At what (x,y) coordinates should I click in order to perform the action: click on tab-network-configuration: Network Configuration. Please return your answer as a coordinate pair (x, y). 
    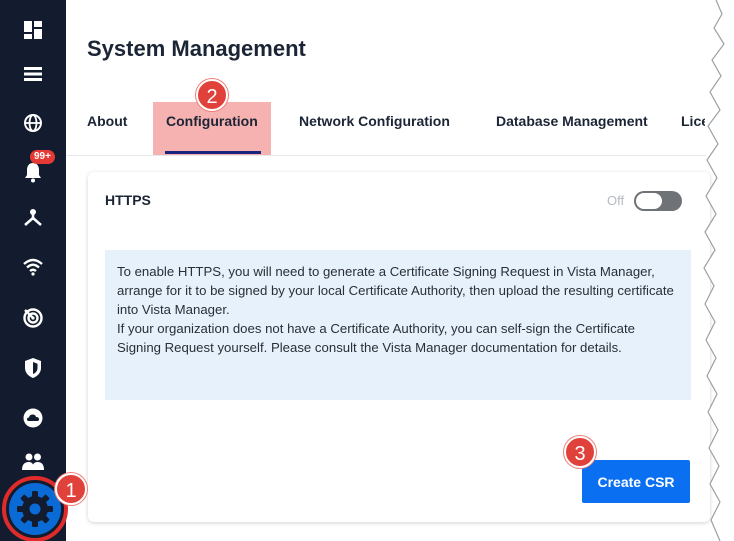
    Looking at the image, I should click on (374, 121).